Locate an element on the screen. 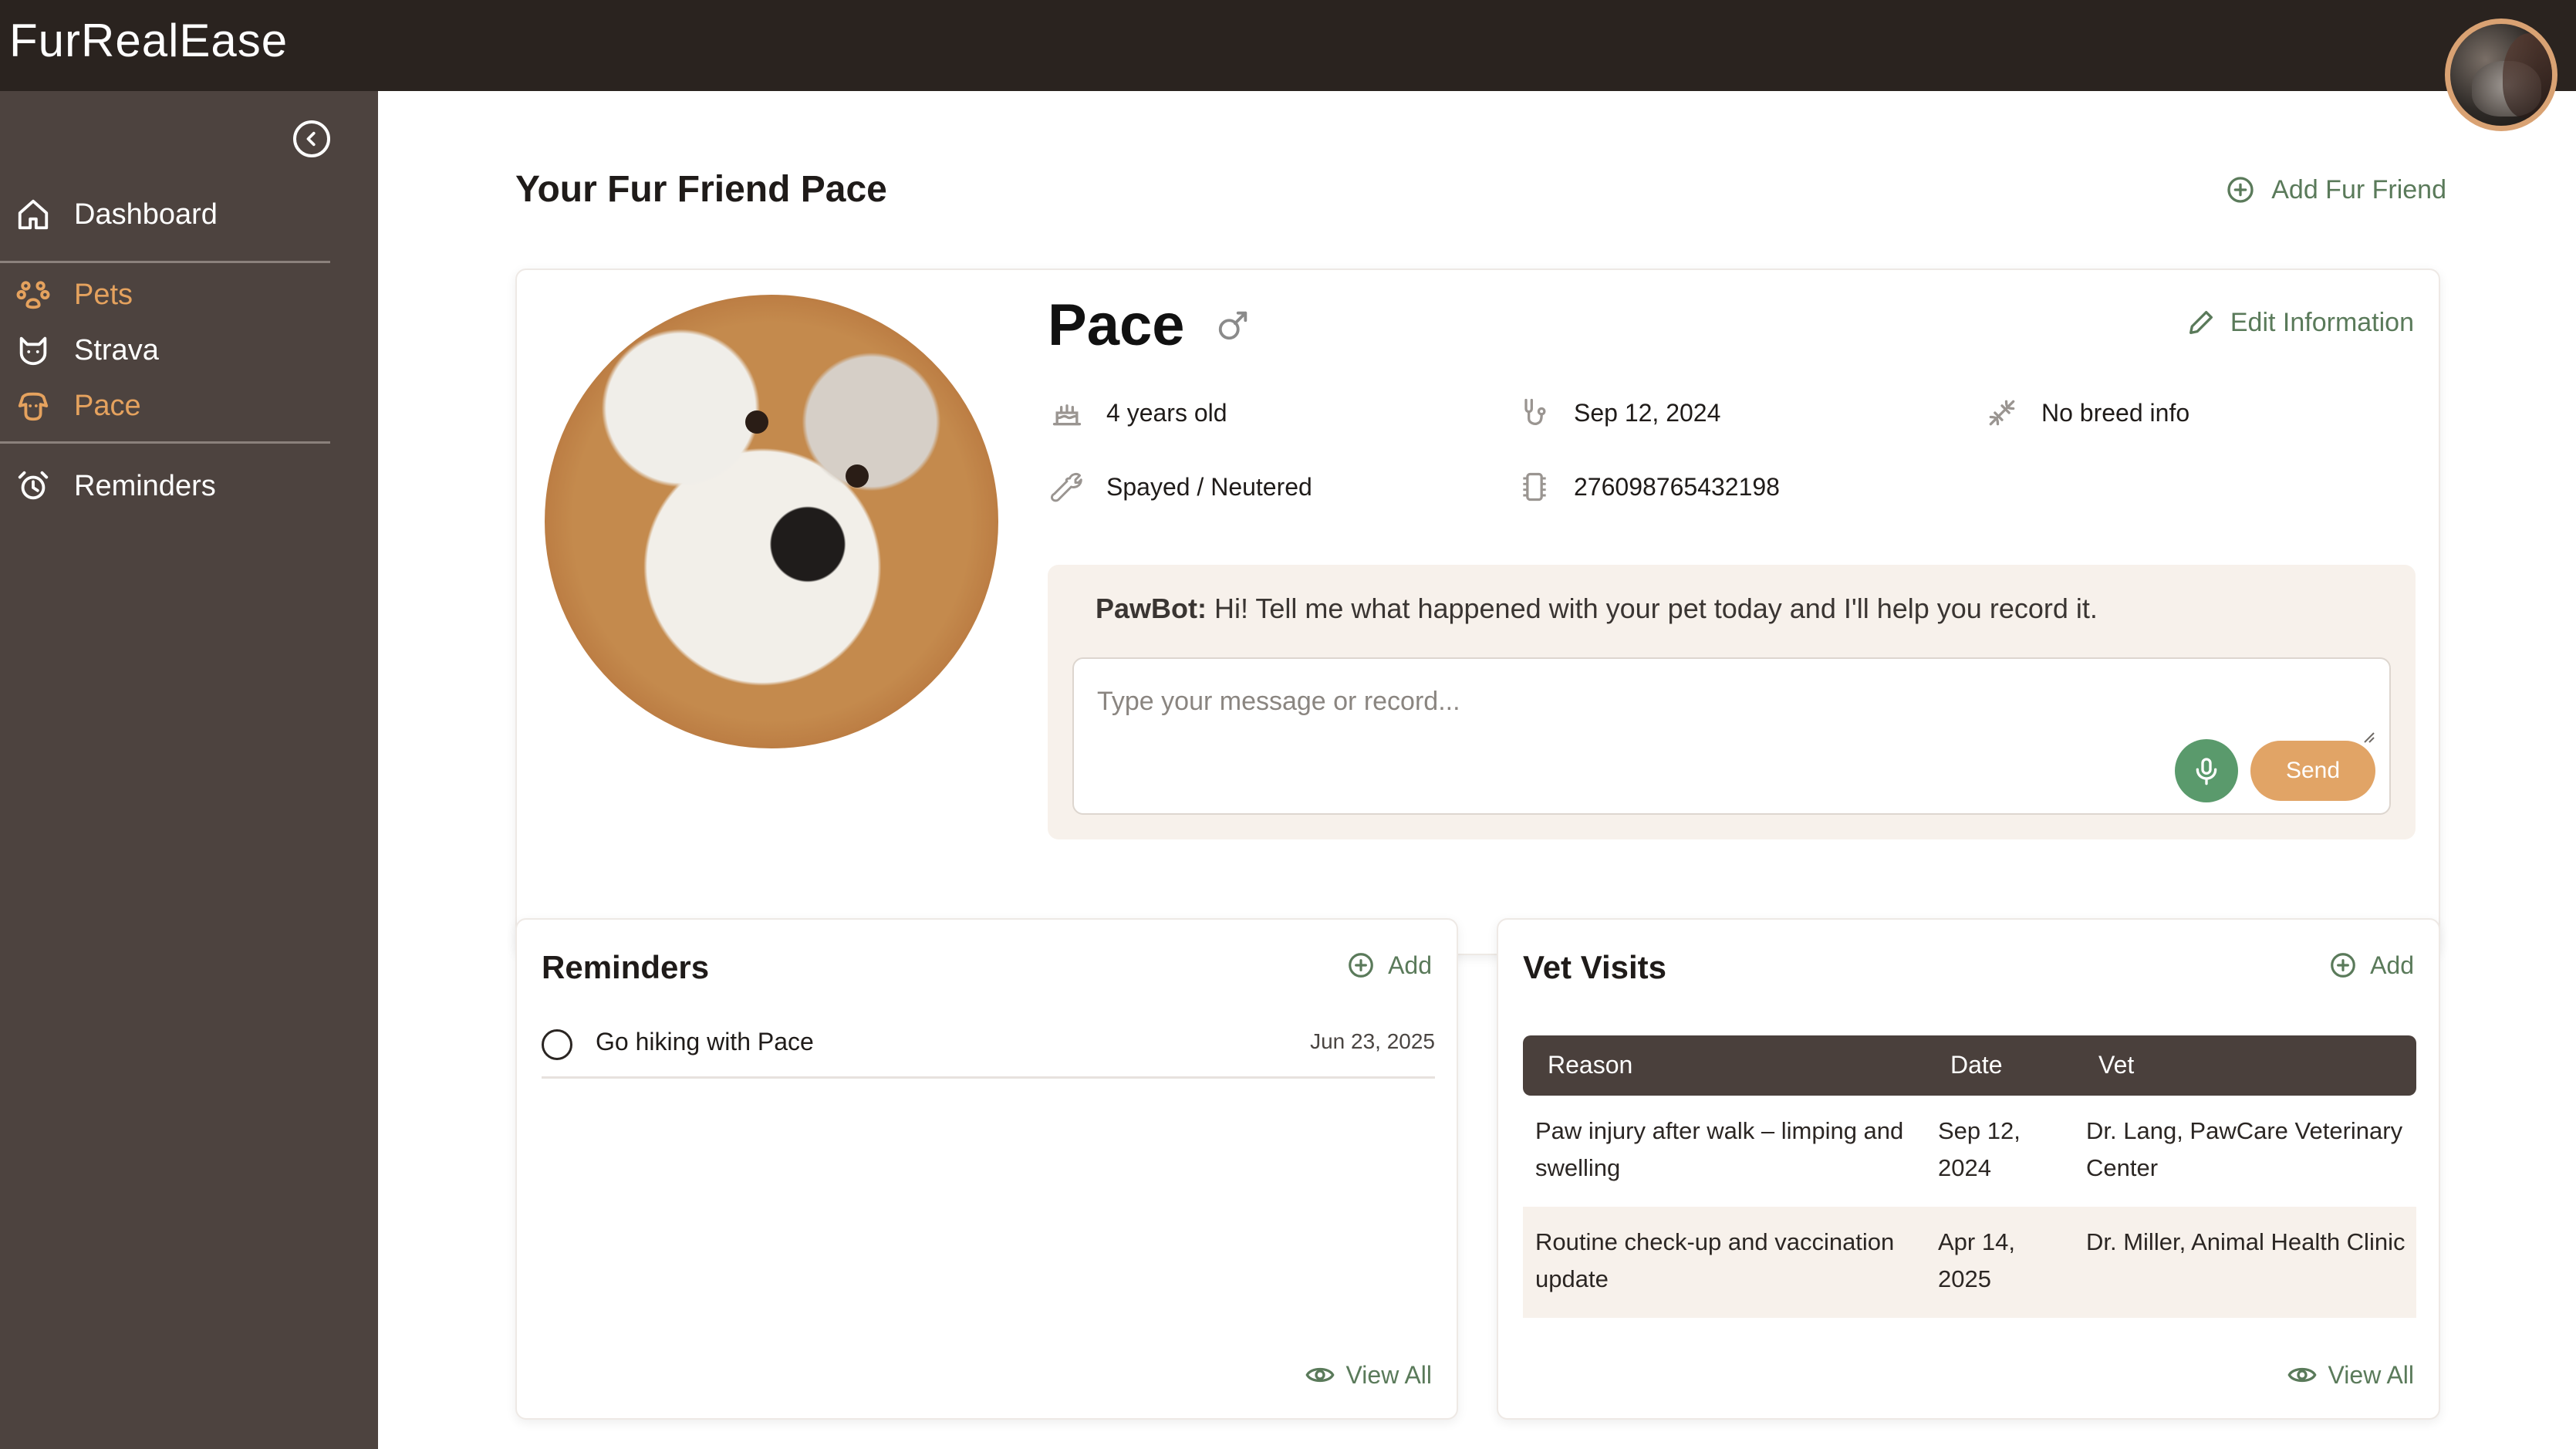 The width and height of the screenshot is (2576, 1449). add-reminder-label: Add is located at coordinates (1410, 965).